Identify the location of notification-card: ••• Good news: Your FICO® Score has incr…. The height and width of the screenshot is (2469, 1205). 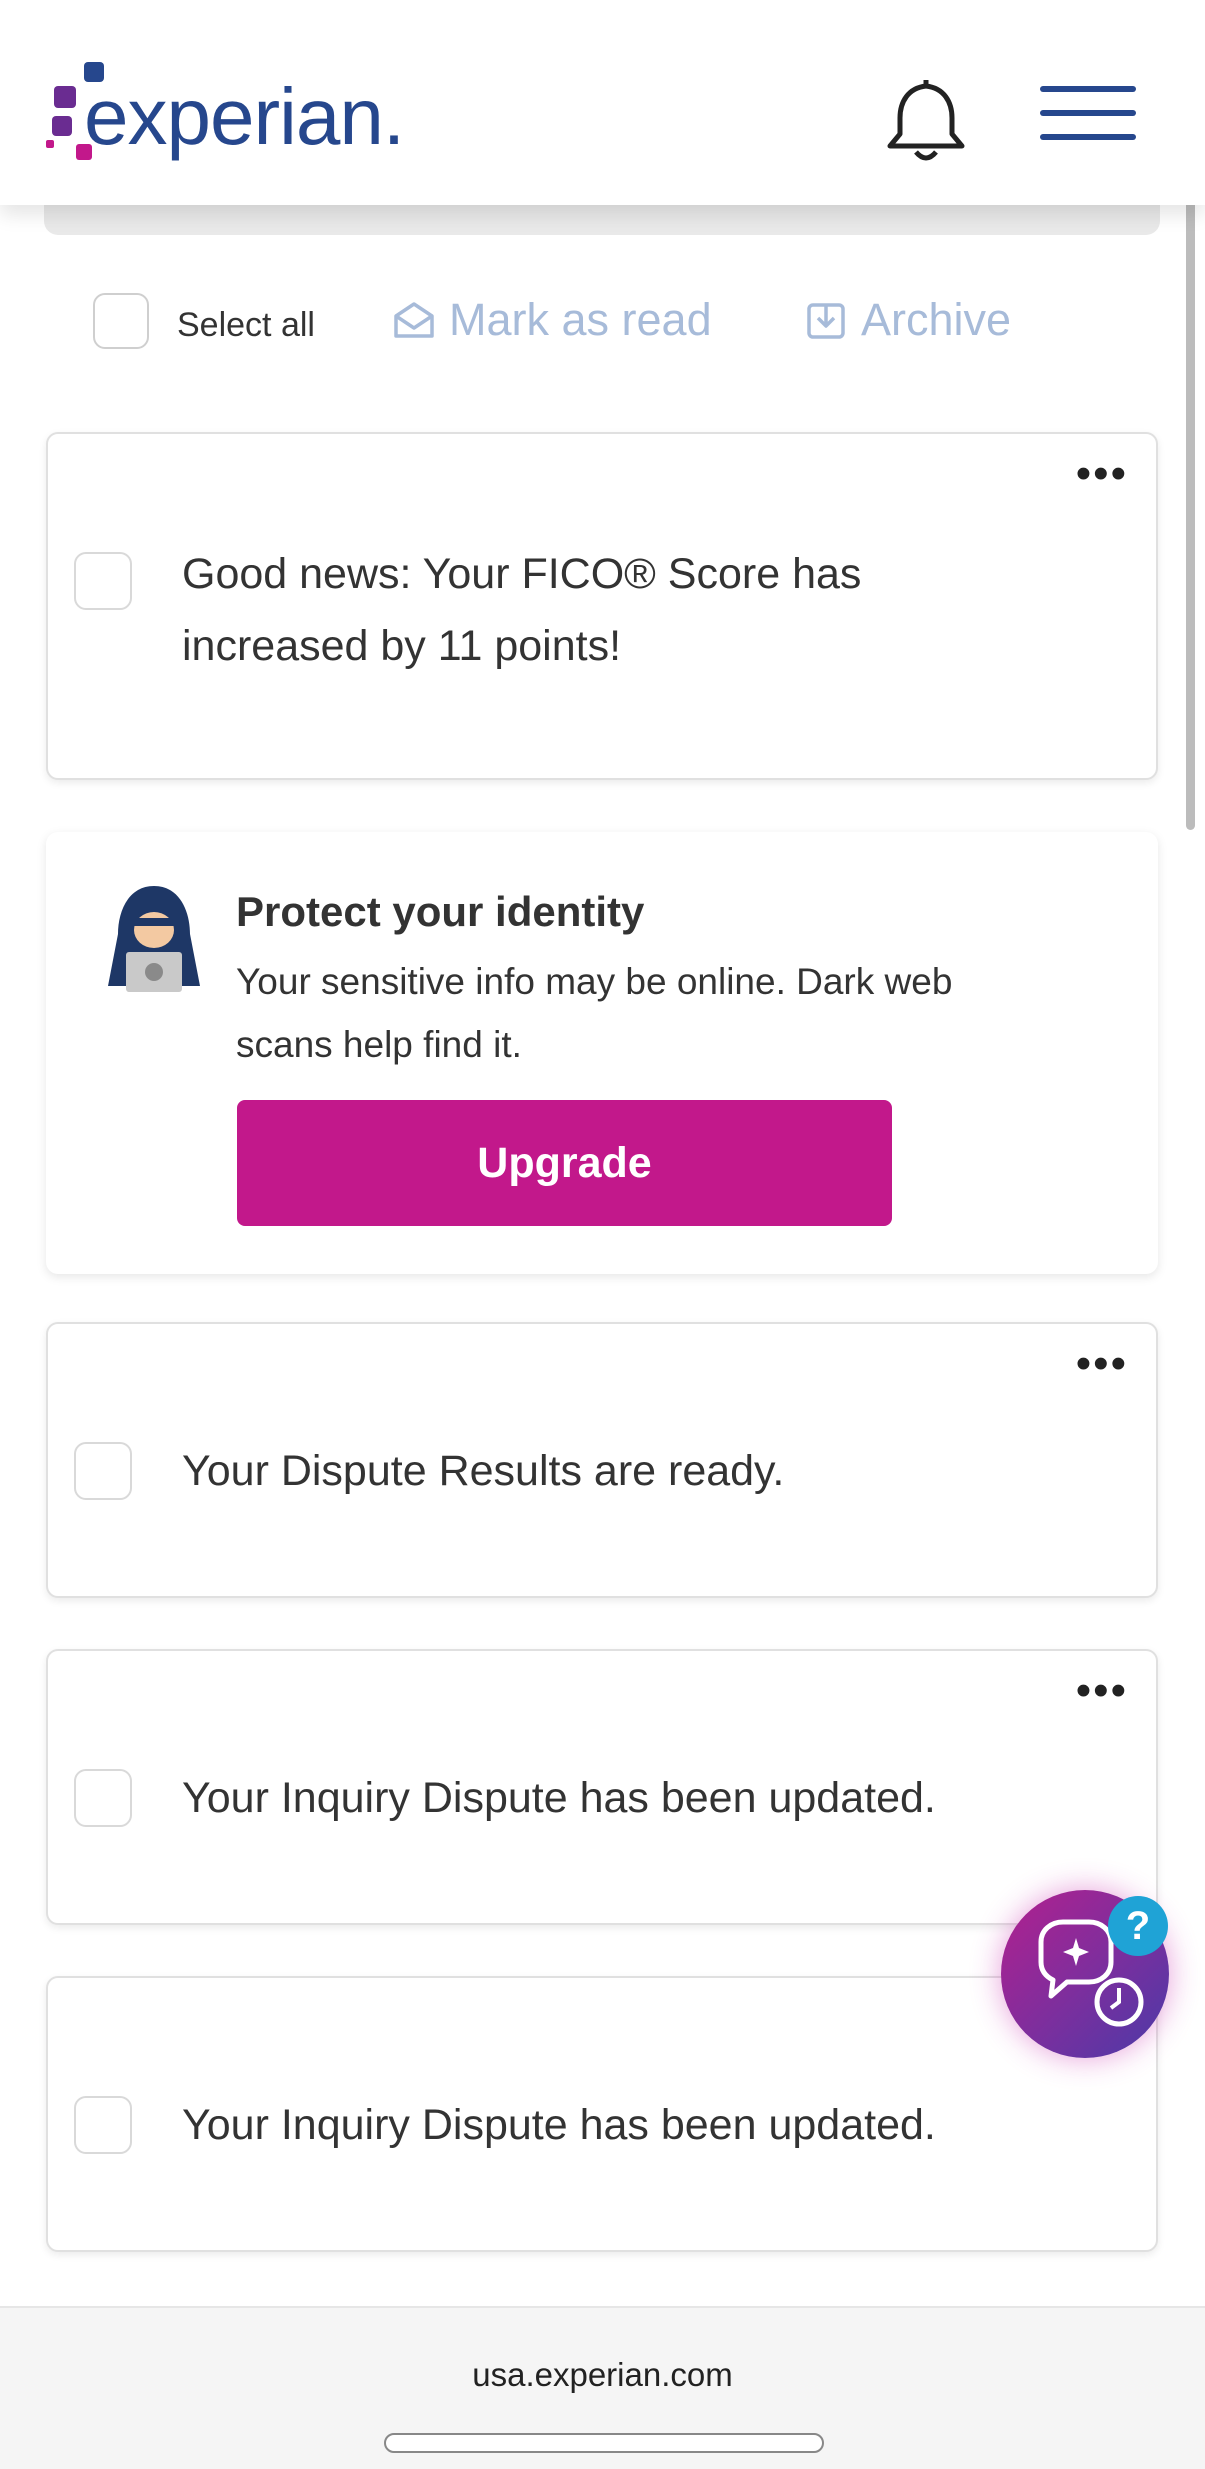
(602, 606).